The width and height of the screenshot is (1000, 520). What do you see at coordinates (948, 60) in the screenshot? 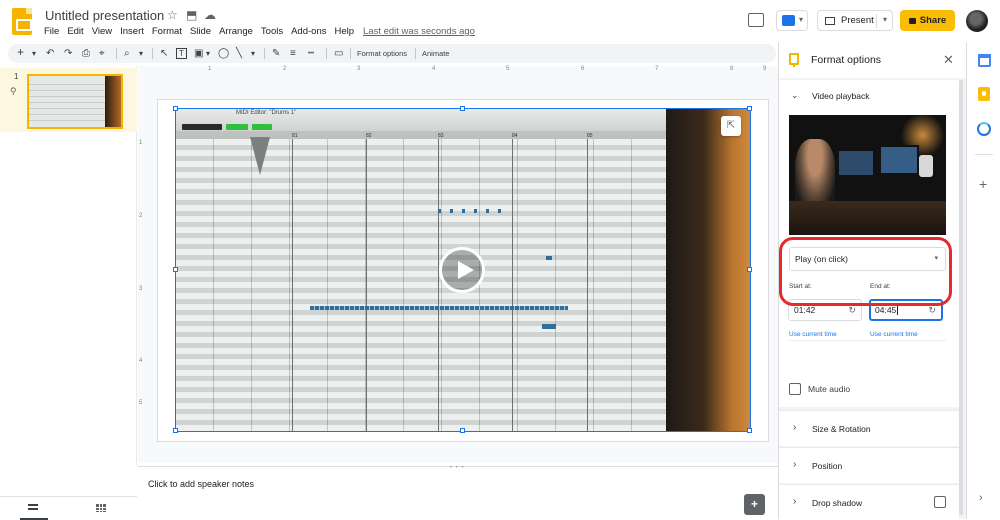
I see `close-icon: ✕` at bounding box center [948, 60].